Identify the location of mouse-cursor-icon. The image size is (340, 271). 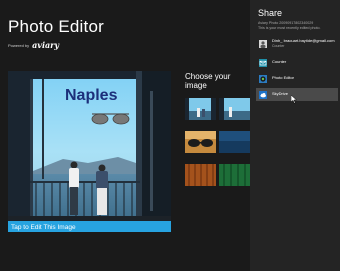
(294, 99).